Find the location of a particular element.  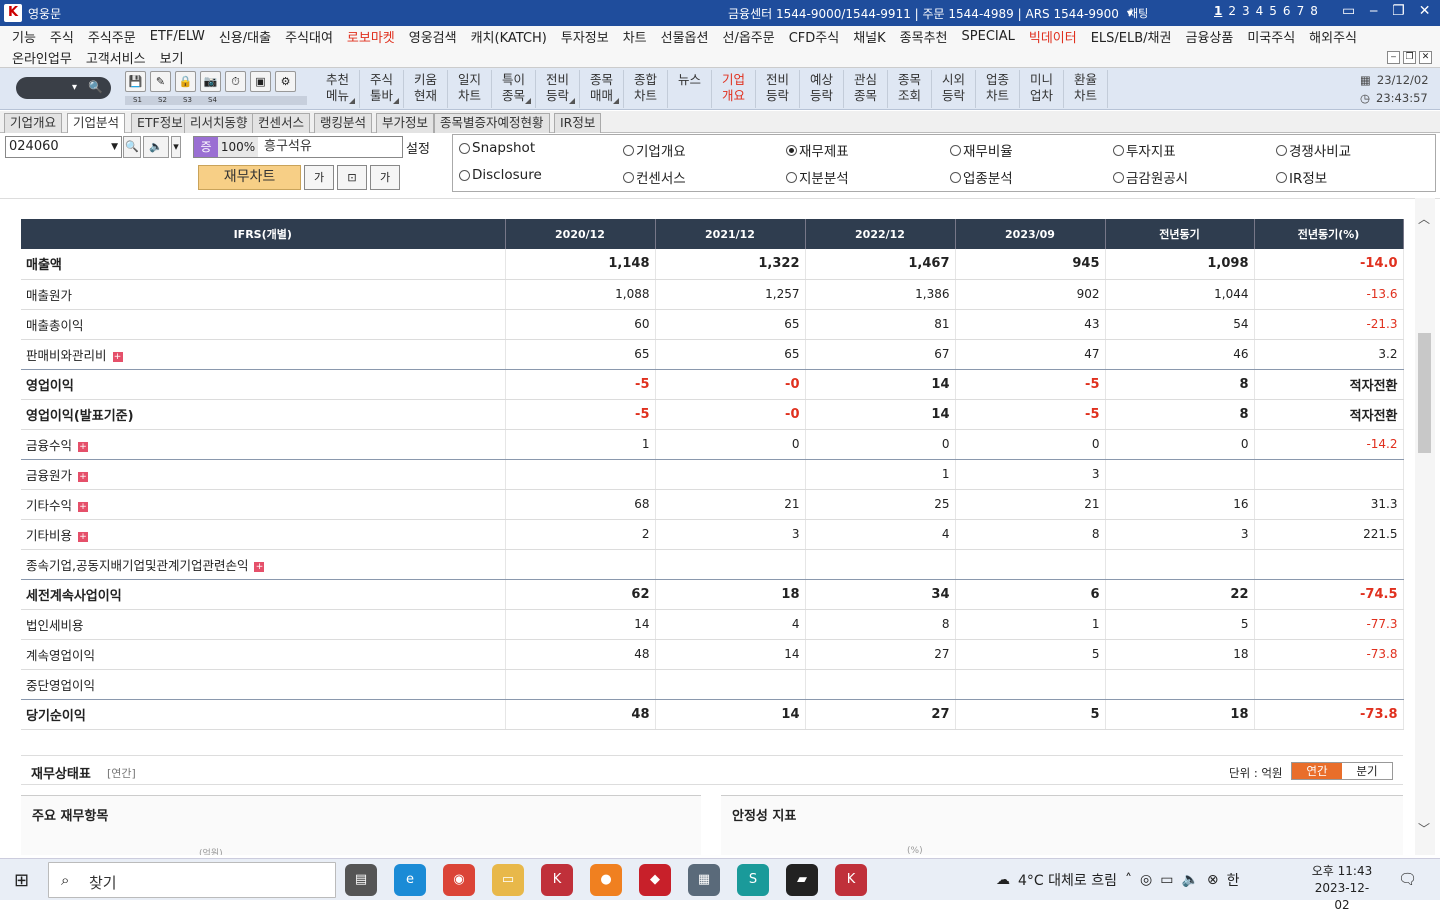

scroll-thumb is located at coordinates (1424, 393).